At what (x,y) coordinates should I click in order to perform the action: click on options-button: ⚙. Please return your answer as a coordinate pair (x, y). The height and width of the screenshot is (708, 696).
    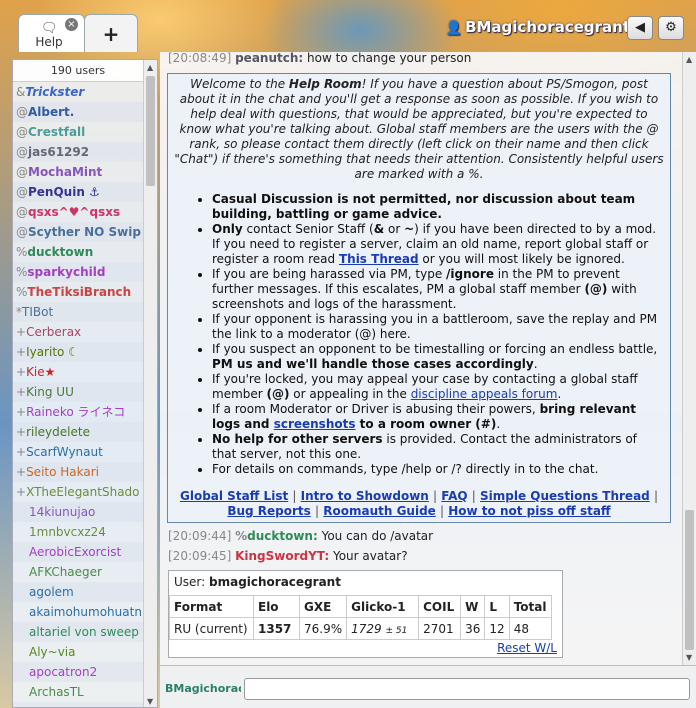
    Looking at the image, I should click on (671, 28).